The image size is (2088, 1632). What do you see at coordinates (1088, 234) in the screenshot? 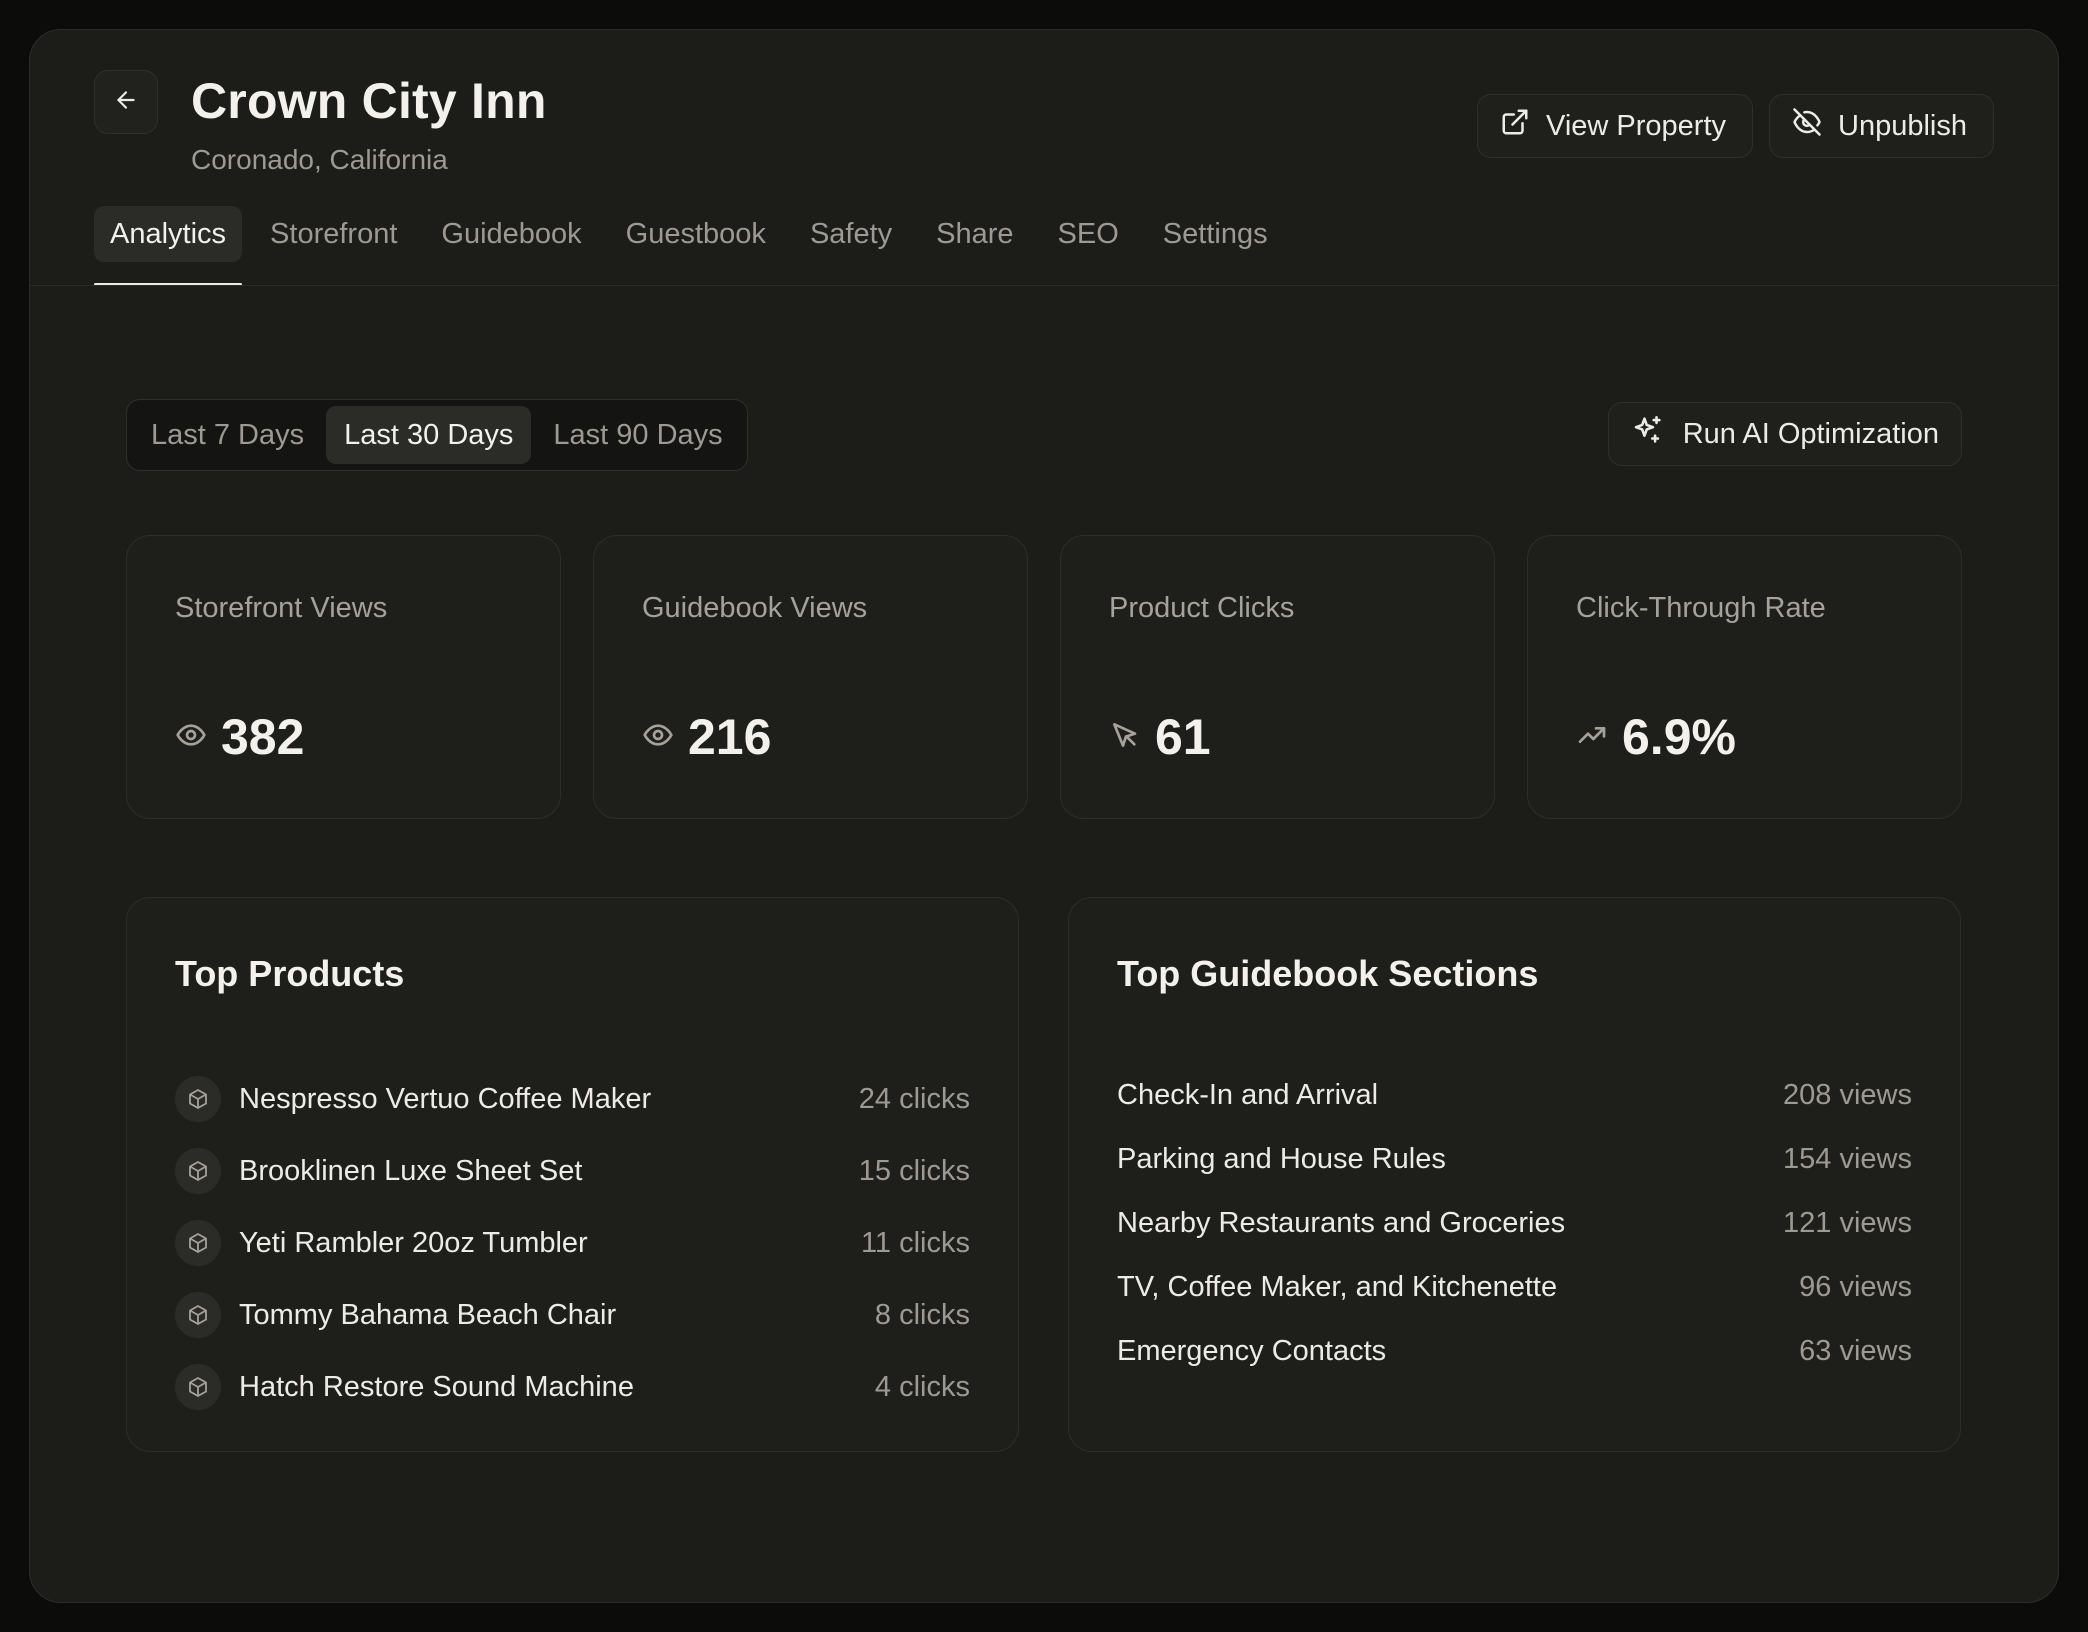
I see `tab-seo: SEO` at bounding box center [1088, 234].